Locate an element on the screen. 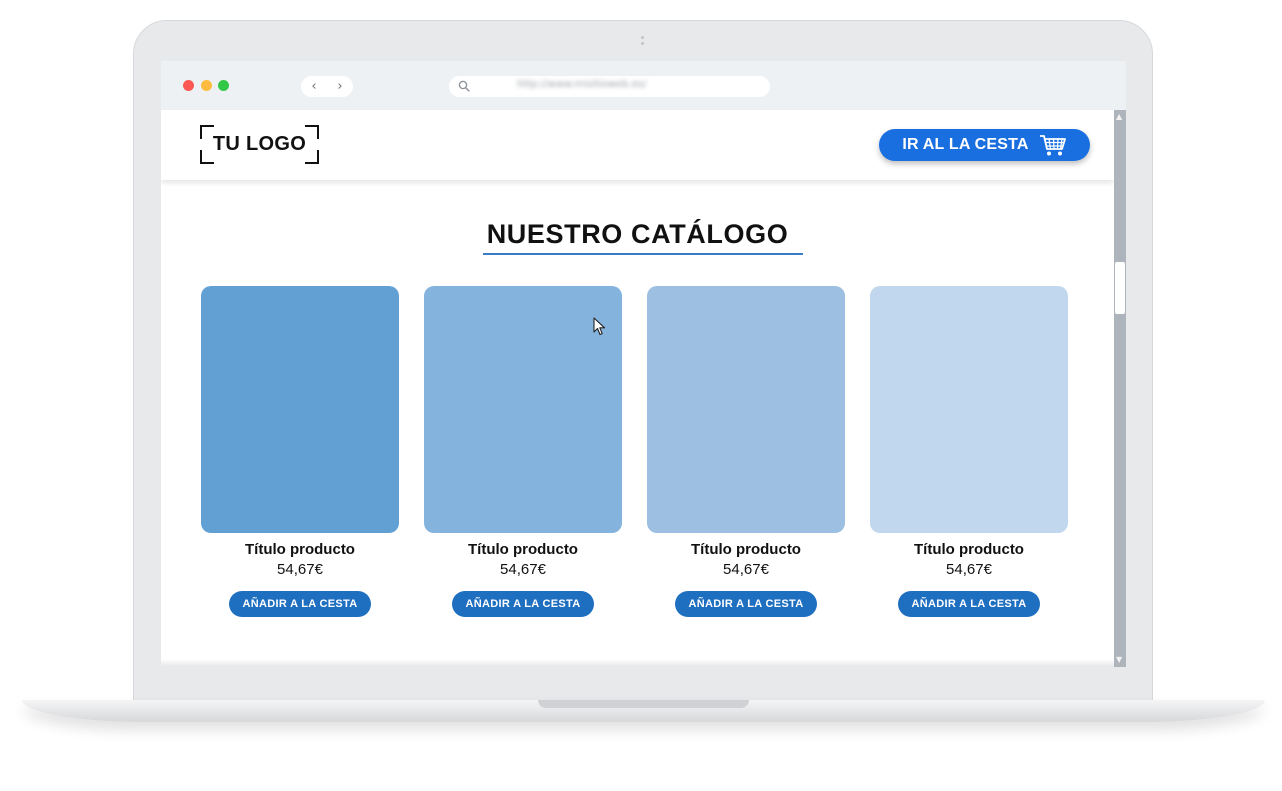 The image size is (1282, 791). browser-toolbar: ‹ › http://www.misitioweb.es/ is located at coordinates (643, 86).